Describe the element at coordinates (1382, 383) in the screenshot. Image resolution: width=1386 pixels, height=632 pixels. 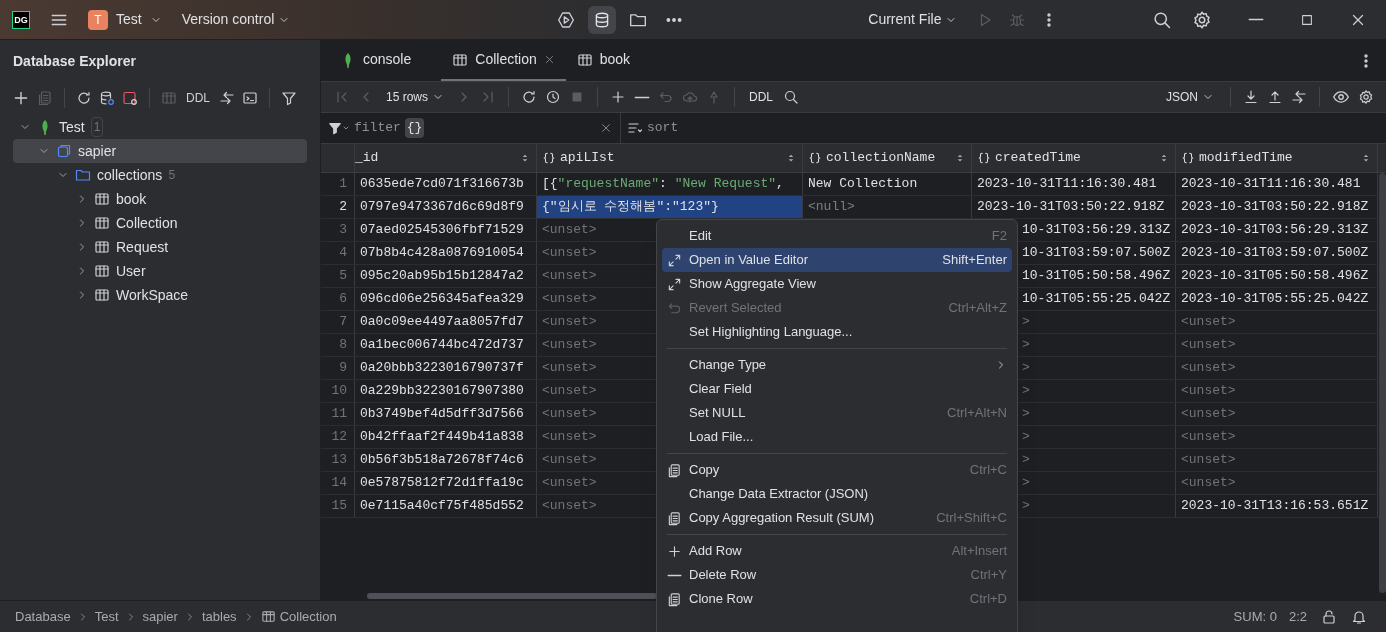
I see `vertical-scrollbar` at that location.